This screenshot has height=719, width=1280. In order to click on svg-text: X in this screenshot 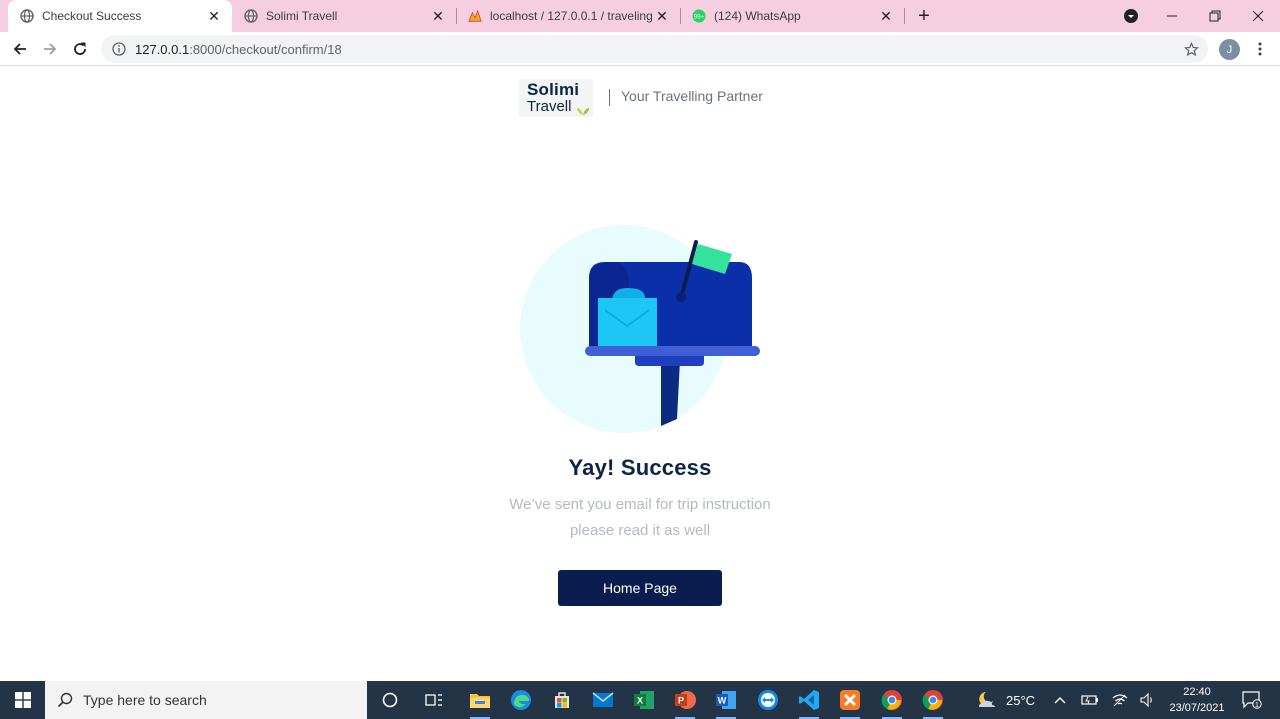, I will do `click(640, 701)`.